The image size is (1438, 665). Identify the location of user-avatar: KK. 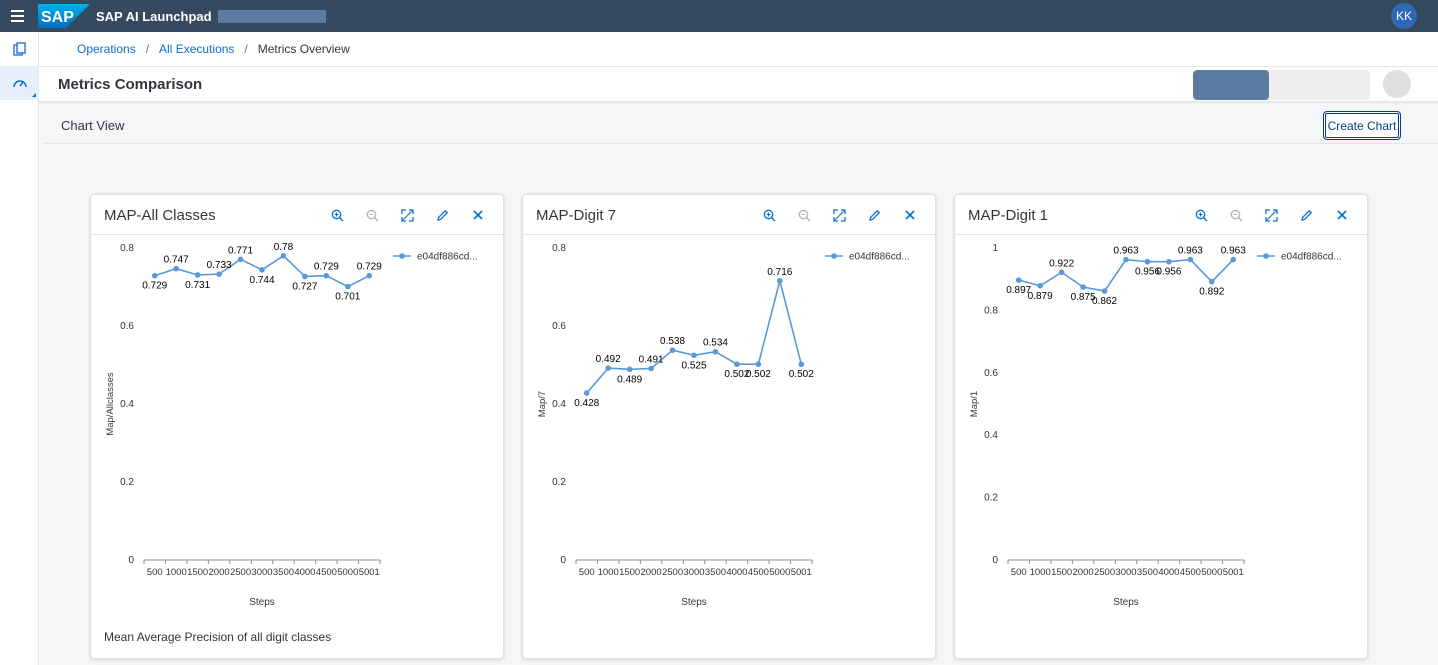
(1404, 16).